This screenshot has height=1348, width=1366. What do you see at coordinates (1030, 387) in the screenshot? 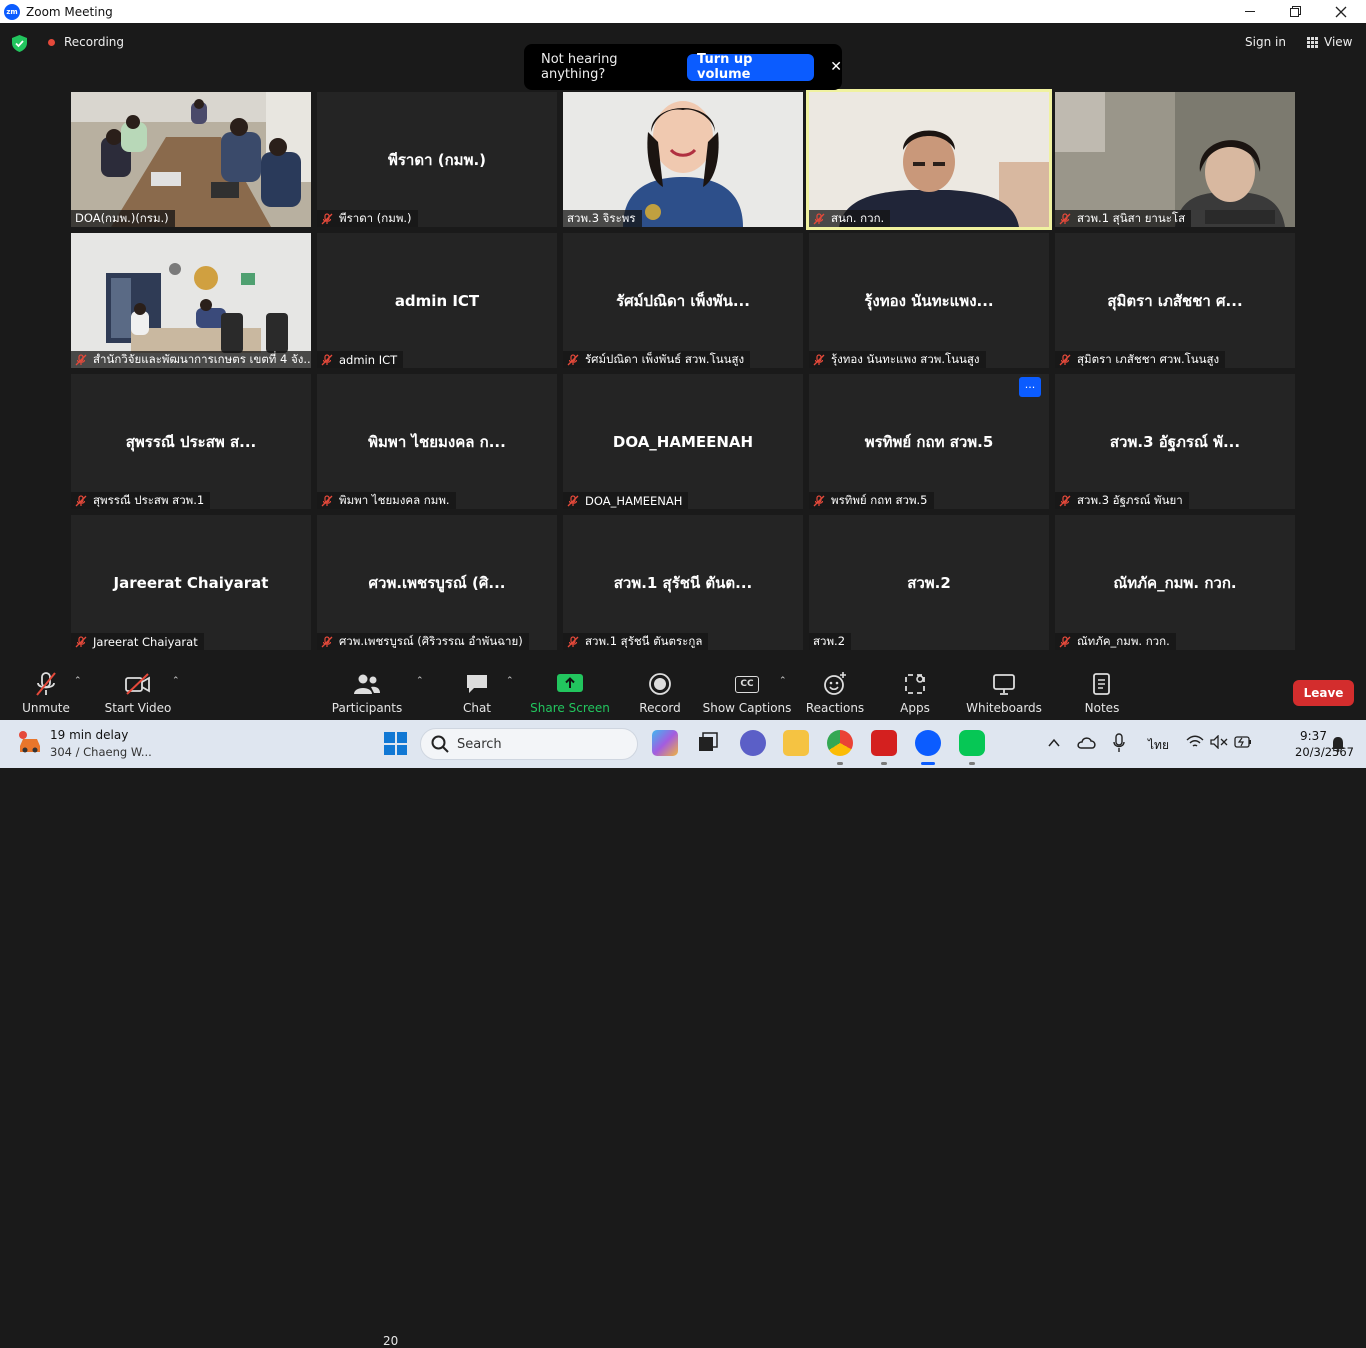
I see `tile-more-options-button: ···` at bounding box center [1030, 387].